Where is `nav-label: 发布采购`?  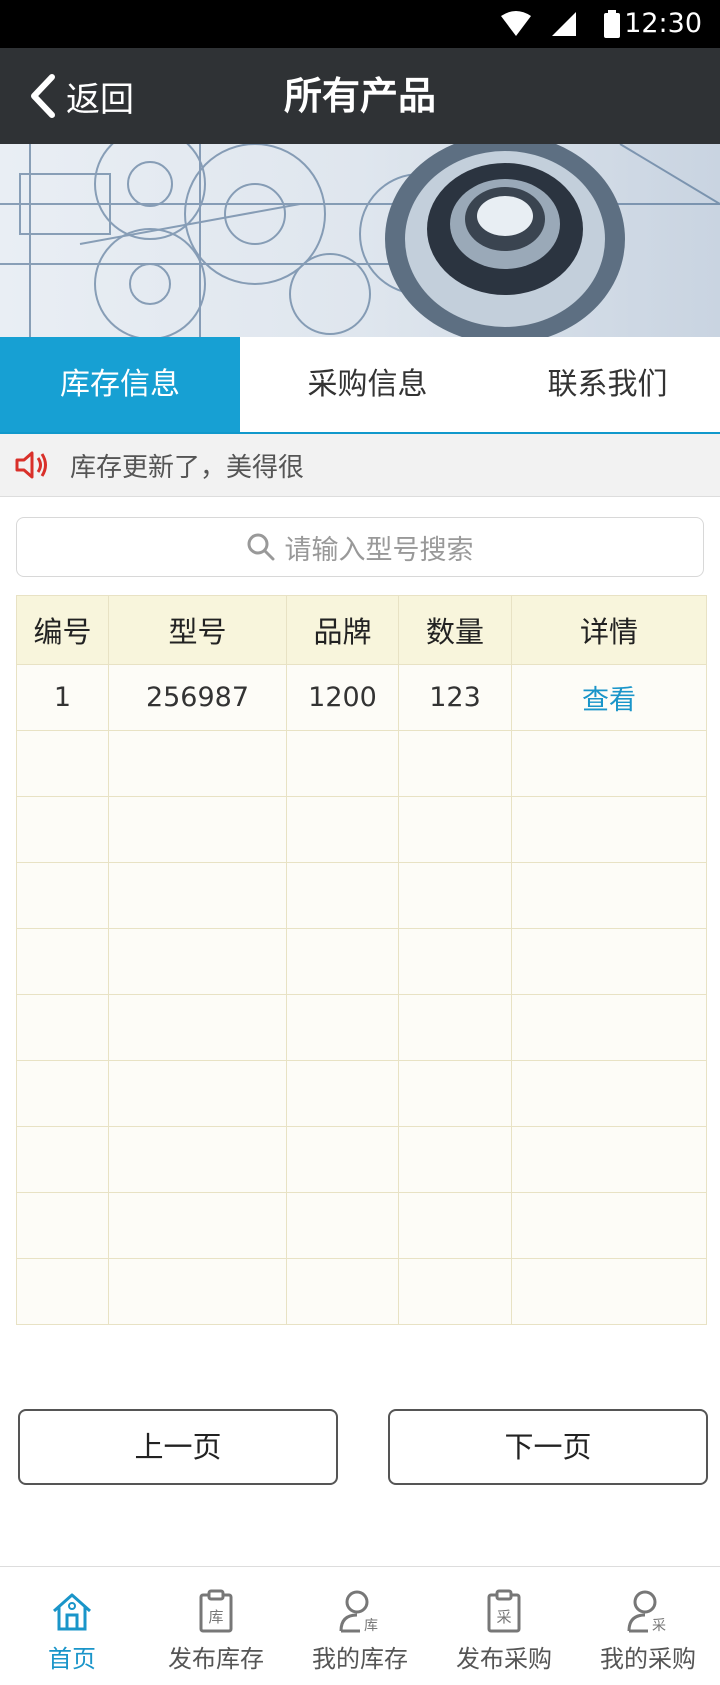 nav-label: 发布采购 is located at coordinates (504, 1659).